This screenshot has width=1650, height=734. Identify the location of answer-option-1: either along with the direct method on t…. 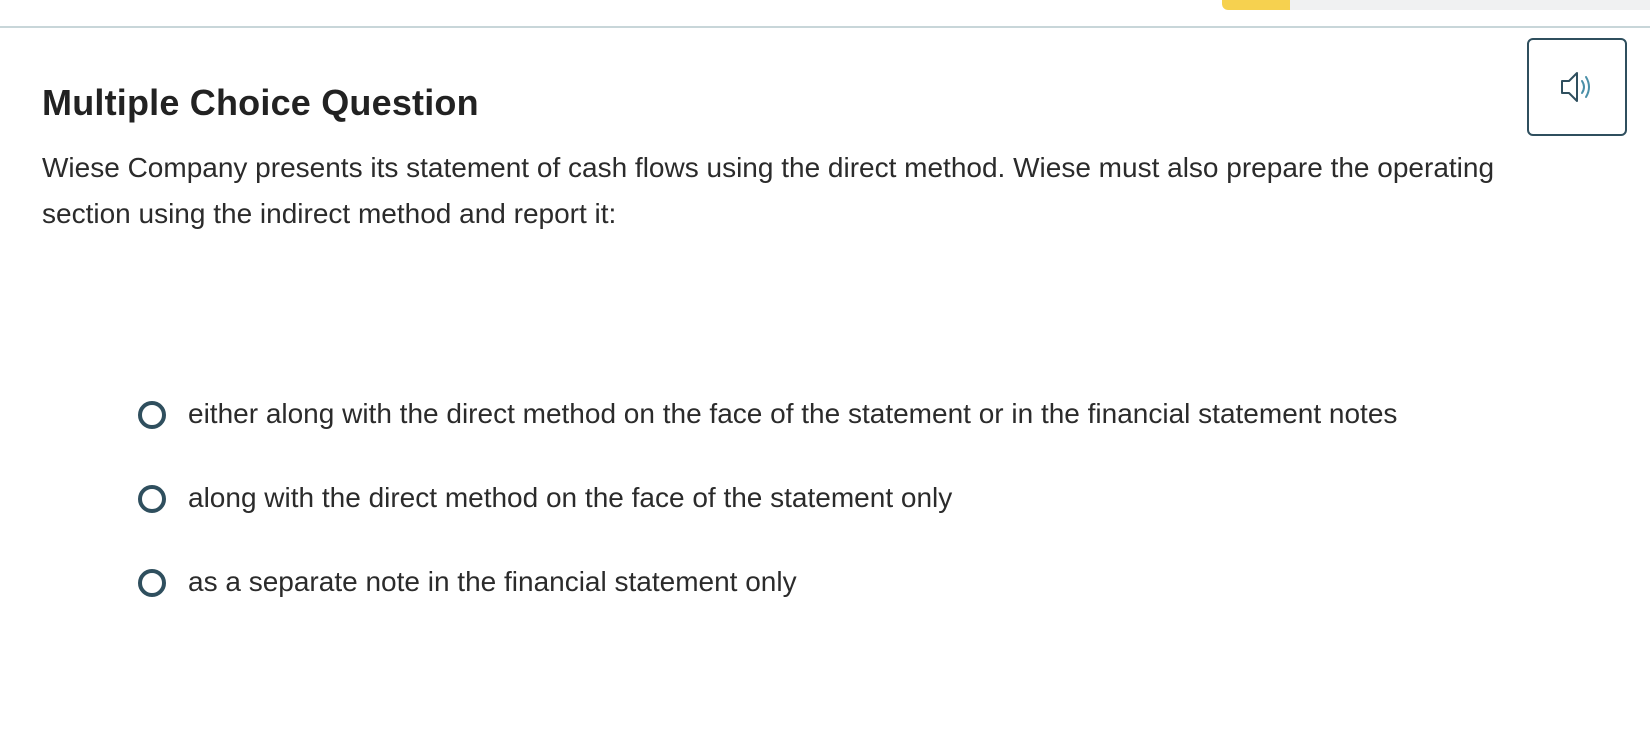
(878, 438).